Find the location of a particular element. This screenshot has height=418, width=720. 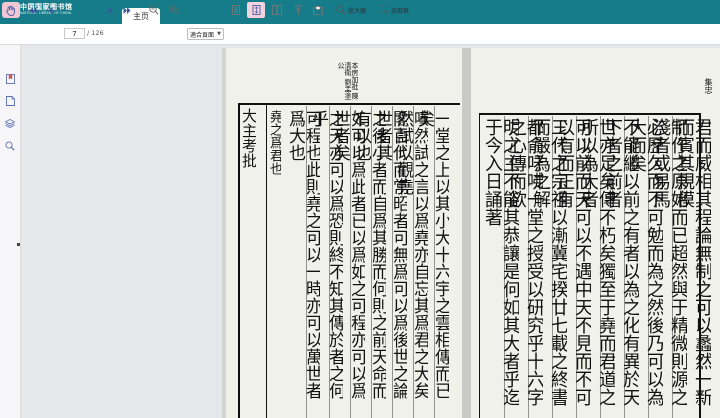

full-screen-button is located at coordinates (318, 10).